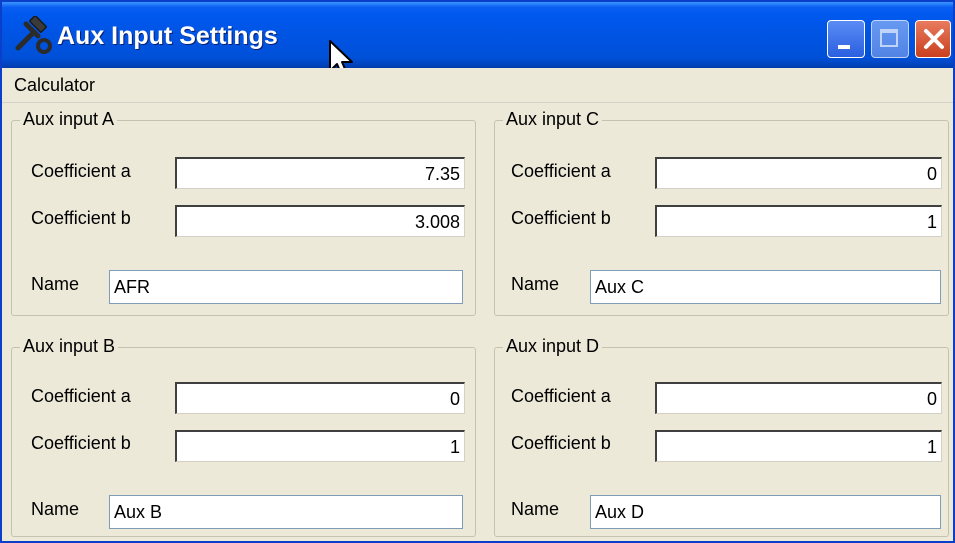 The width and height of the screenshot is (955, 543). I want to click on aux-input-b-legend: Aux input B, so click(69, 346).